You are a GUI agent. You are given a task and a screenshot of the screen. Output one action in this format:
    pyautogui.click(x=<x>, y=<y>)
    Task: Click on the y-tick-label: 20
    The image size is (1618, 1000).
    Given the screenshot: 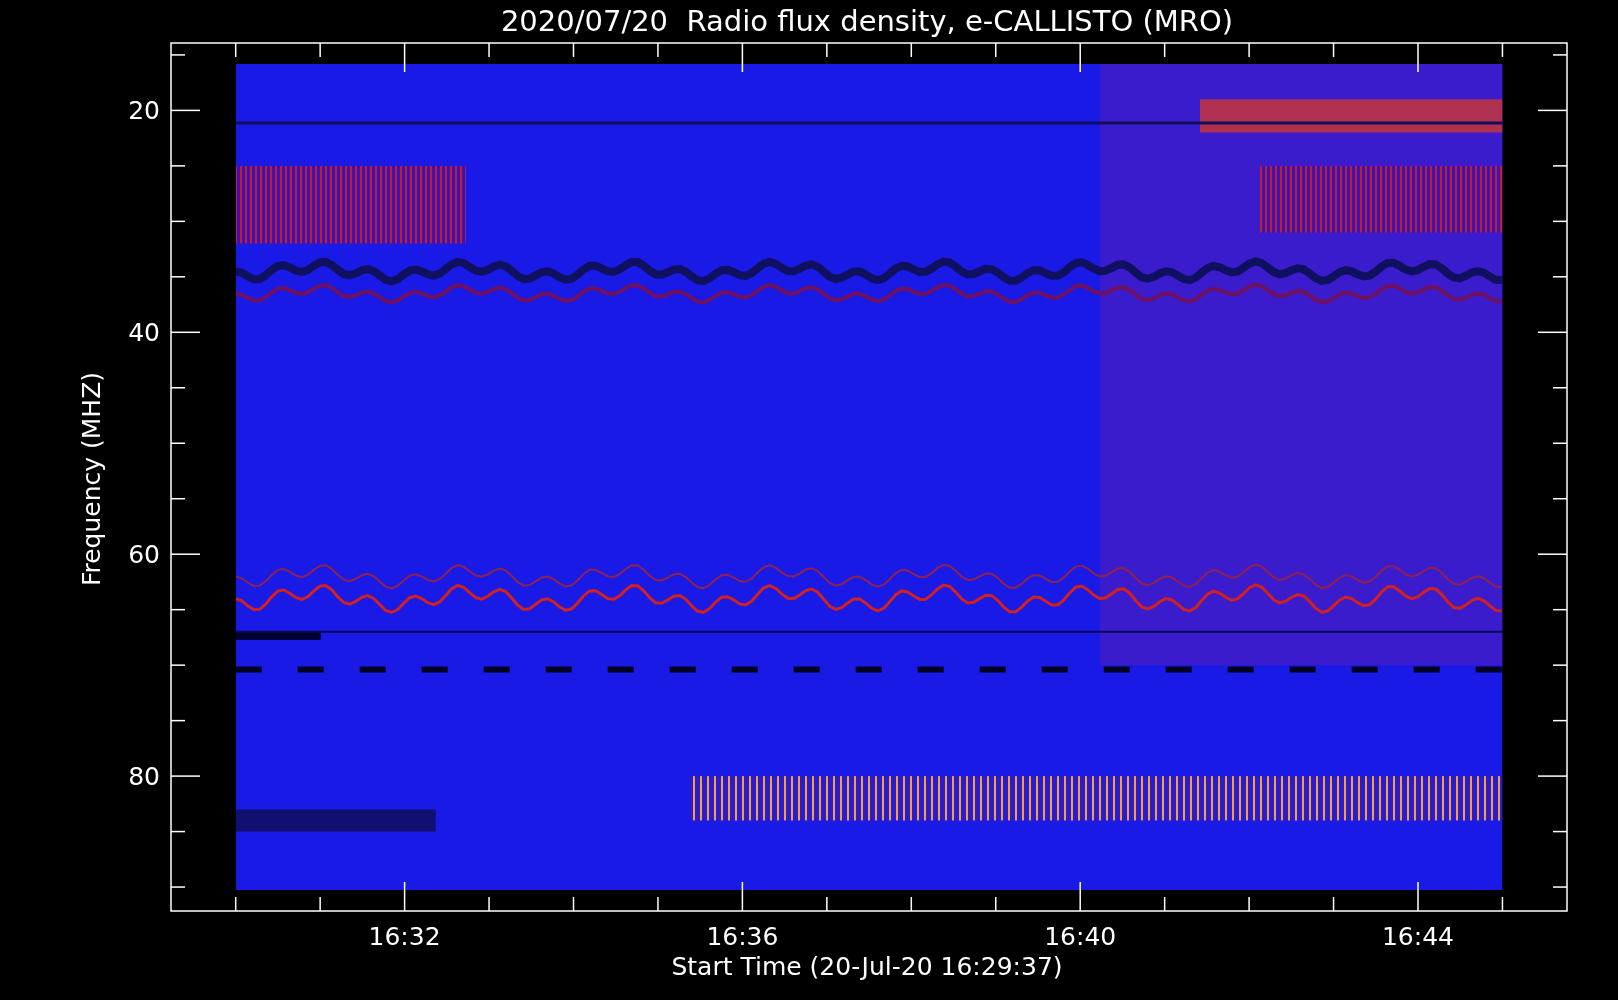 What is the action you would take?
    pyautogui.click(x=144, y=111)
    